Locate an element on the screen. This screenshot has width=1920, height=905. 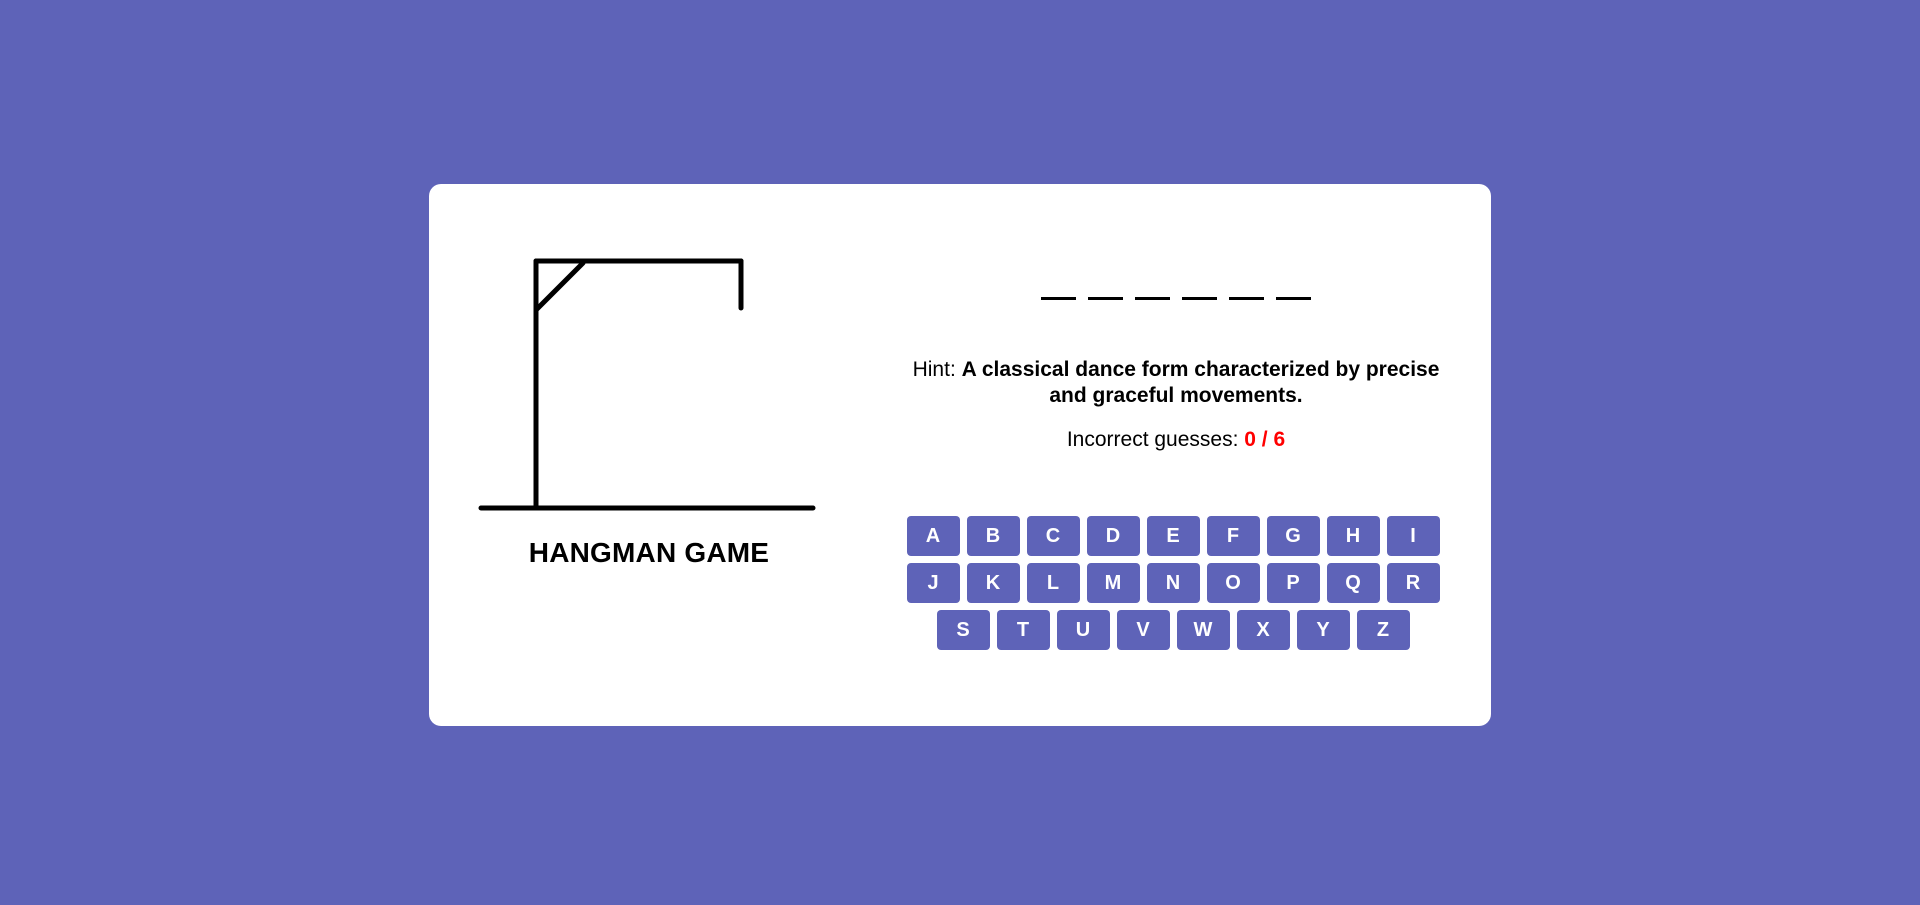
key-r: R is located at coordinates (1413, 583).